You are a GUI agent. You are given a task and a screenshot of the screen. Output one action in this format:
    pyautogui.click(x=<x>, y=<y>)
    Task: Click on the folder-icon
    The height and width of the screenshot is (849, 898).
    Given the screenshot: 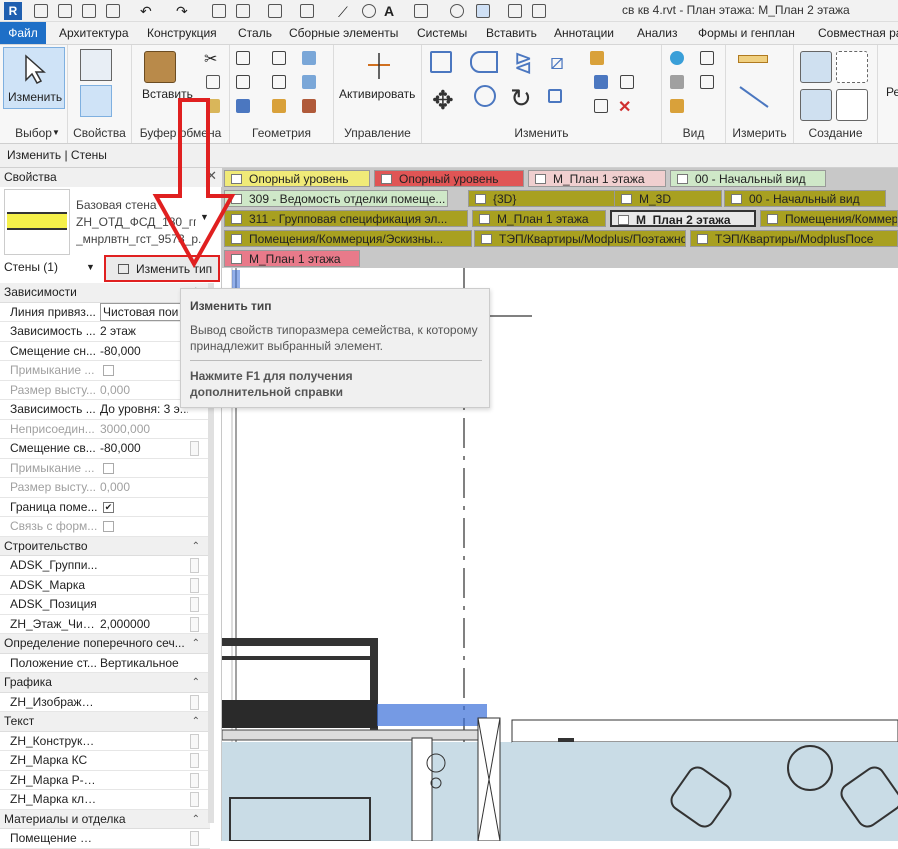 What is the action you would take?
    pyautogui.click(x=65, y=11)
    